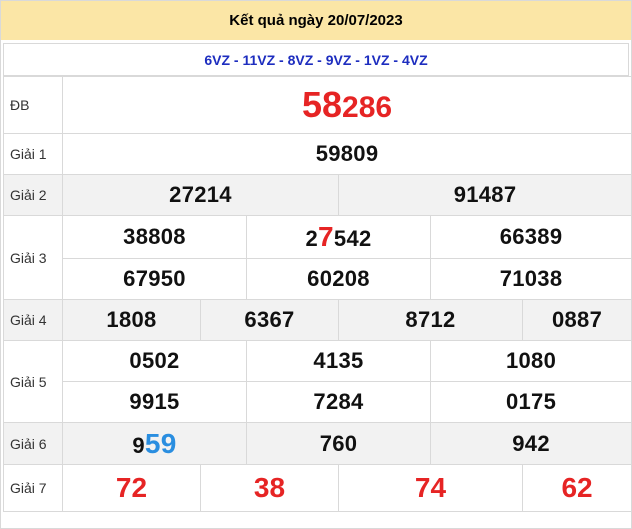 The image size is (632, 529). I want to click on ticket-codes-text: 6VZ - 11VZ - 8VZ - 9VZ - 1VZ - 4VZ, so click(316, 59).